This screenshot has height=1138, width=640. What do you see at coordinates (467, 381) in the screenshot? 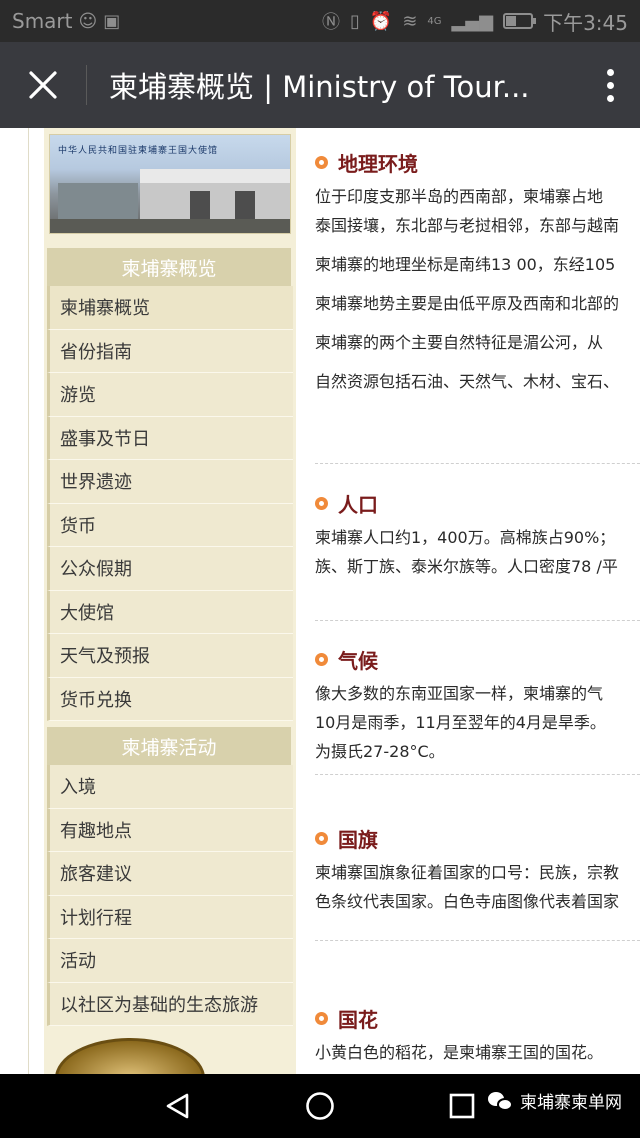
I see `paragraph-line: 自然资源包括石油、天然气、木材、宝石、` at bounding box center [467, 381].